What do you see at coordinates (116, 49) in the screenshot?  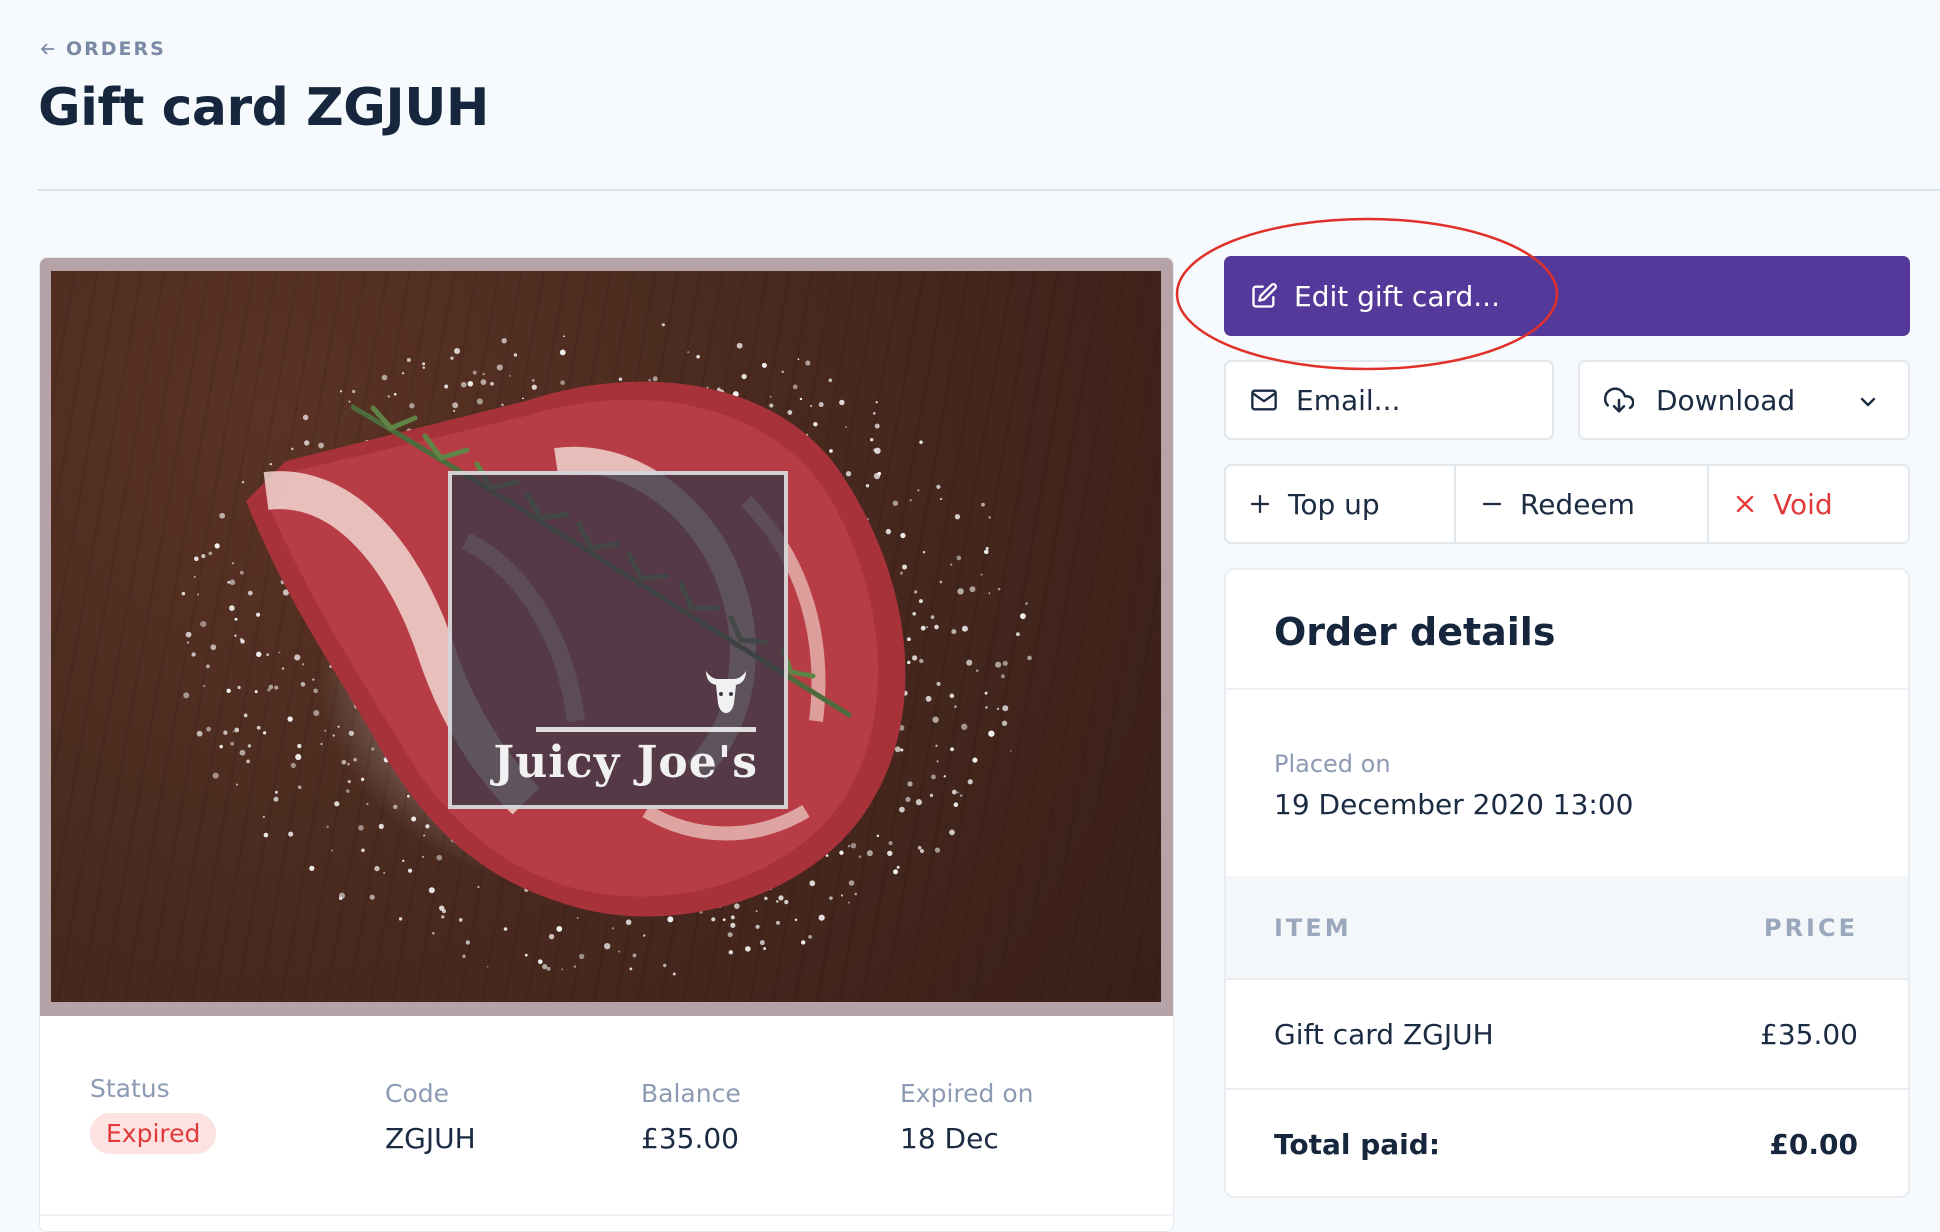 I see `breadcrumb-label: ORDERS` at bounding box center [116, 49].